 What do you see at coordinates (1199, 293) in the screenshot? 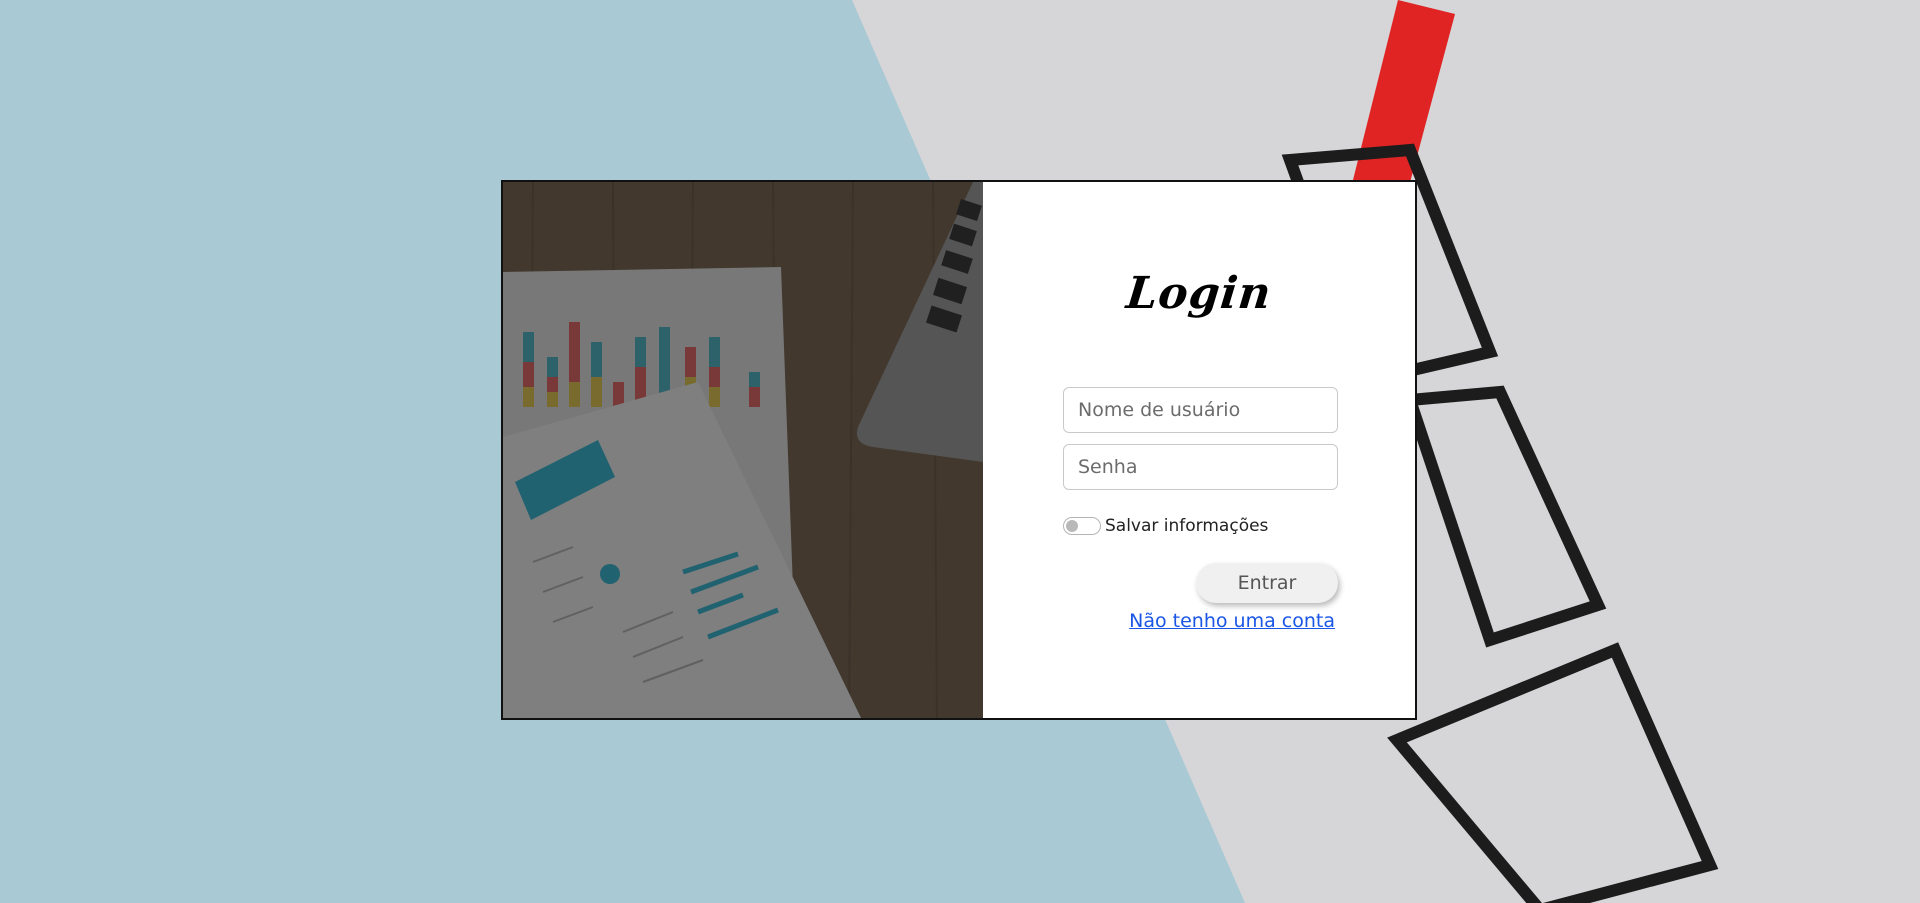
I see `login-title: Login` at bounding box center [1199, 293].